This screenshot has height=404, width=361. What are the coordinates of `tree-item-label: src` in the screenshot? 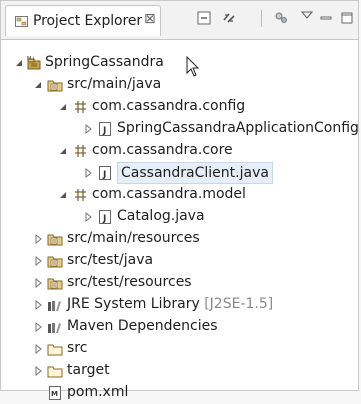 It's located at (77, 348).